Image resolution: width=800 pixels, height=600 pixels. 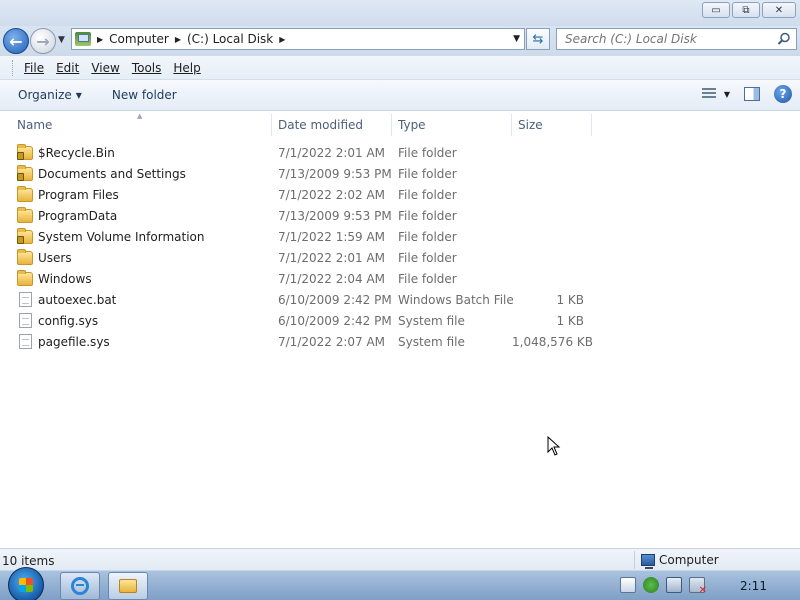 I want to click on recent-pages-dropdown: ▼, so click(x=61, y=40).